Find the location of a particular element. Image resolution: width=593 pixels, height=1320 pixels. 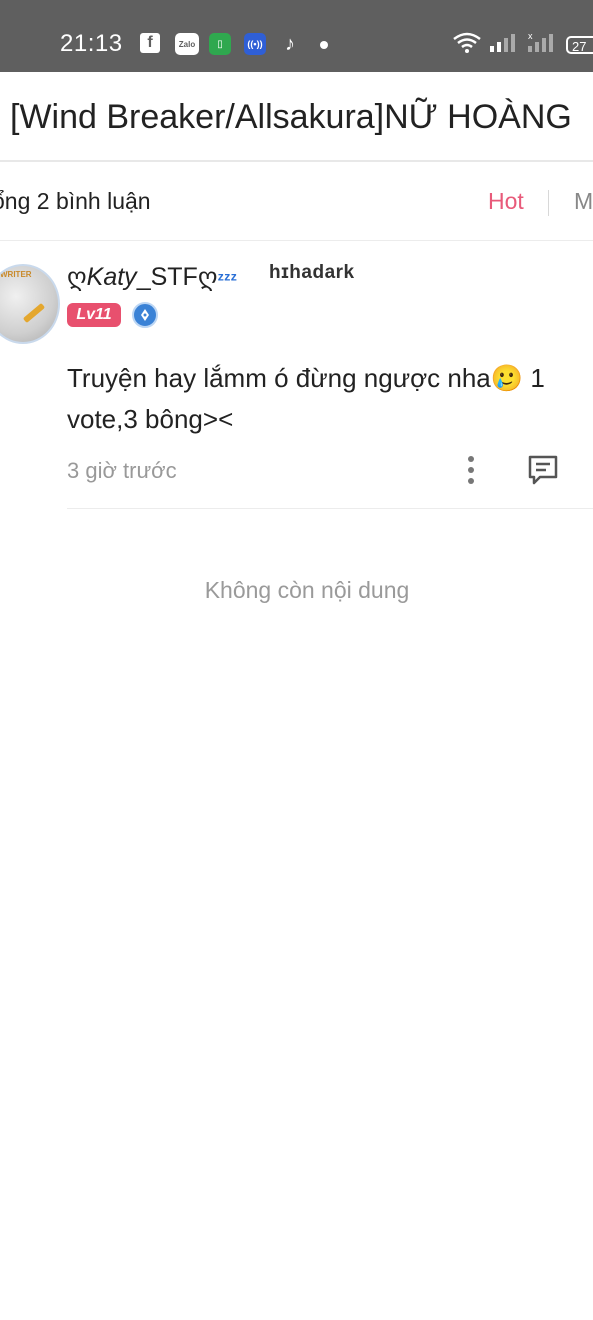

user-title-badge: hɪhadark is located at coordinates (312, 272).